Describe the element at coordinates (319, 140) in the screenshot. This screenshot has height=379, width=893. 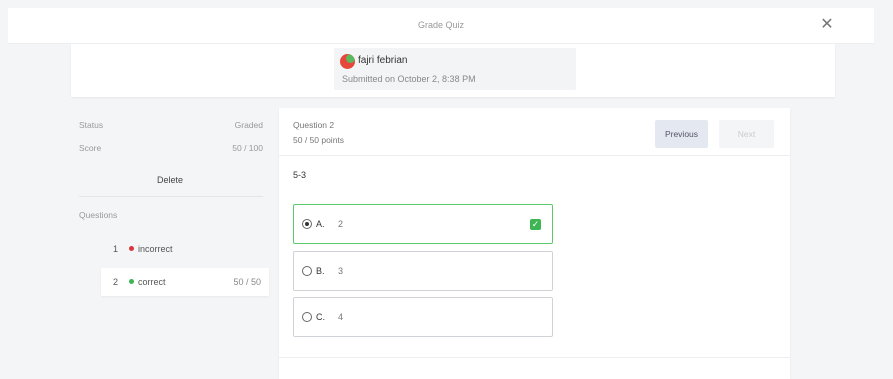
I see `question-points-summary: 50 / 50 points` at that location.